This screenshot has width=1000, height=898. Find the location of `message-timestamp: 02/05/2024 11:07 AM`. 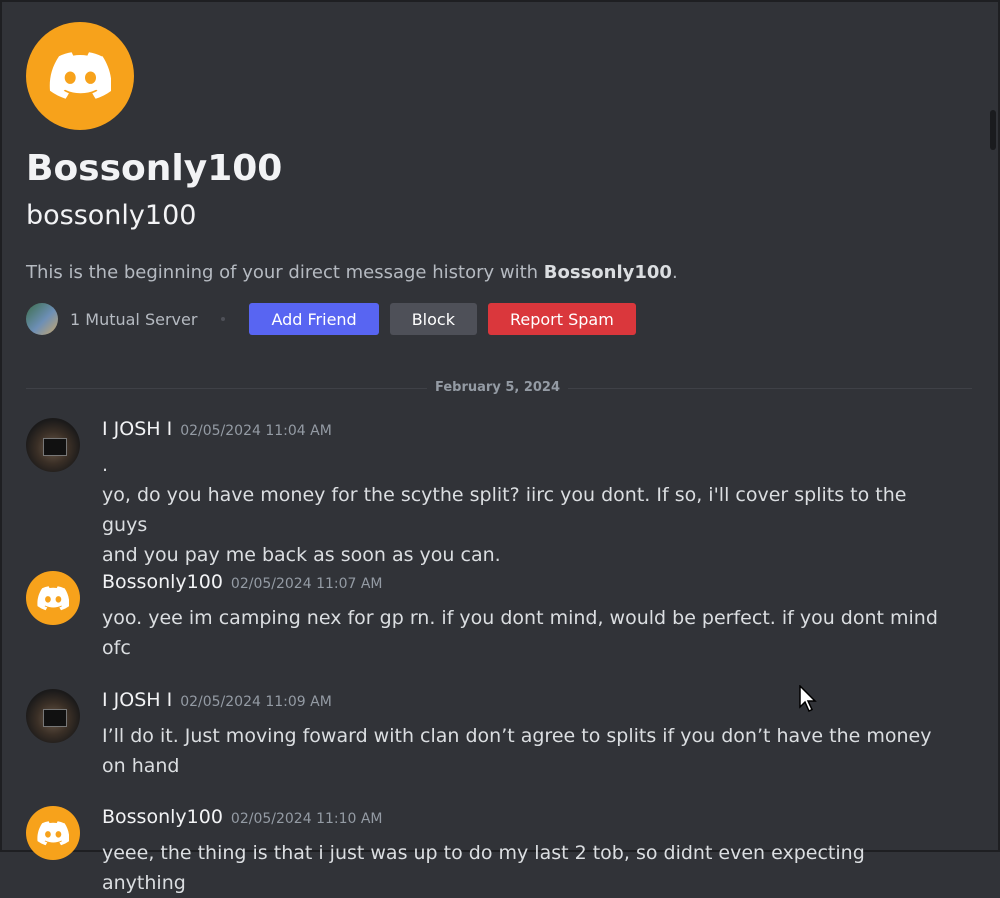

message-timestamp: 02/05/2024 11:07 AM is located at coordinates (306, 584).